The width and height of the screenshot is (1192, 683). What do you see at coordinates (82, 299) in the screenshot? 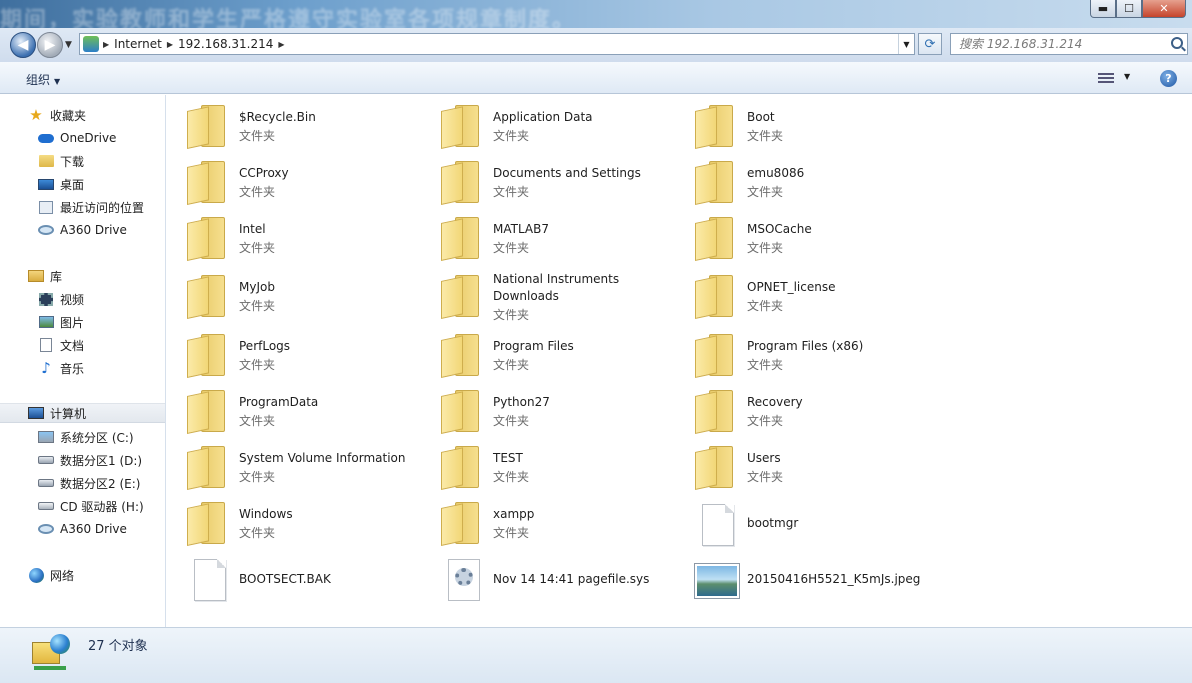
I see `nav-videos: 视频` at bounding box center [82, 299].